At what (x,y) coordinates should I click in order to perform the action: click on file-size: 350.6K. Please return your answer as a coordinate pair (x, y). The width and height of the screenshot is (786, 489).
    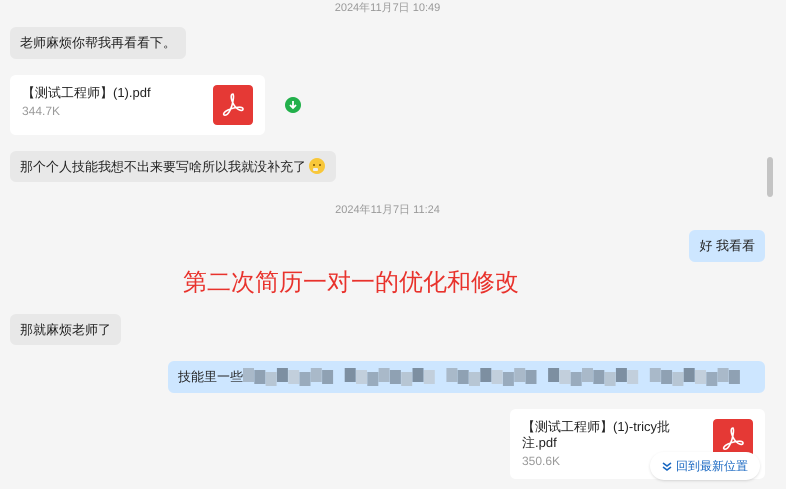
    Looking at the image, I should click on (541, 460).